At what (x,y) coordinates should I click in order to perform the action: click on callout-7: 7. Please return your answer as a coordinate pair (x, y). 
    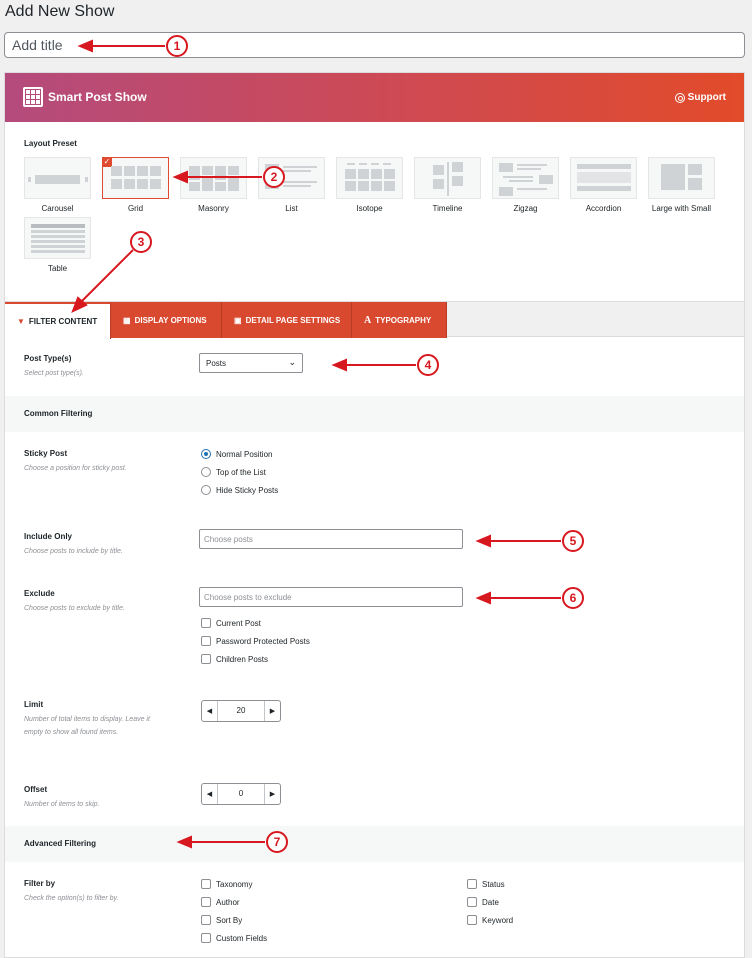
    Looking at the image, I should click on (277, 842).